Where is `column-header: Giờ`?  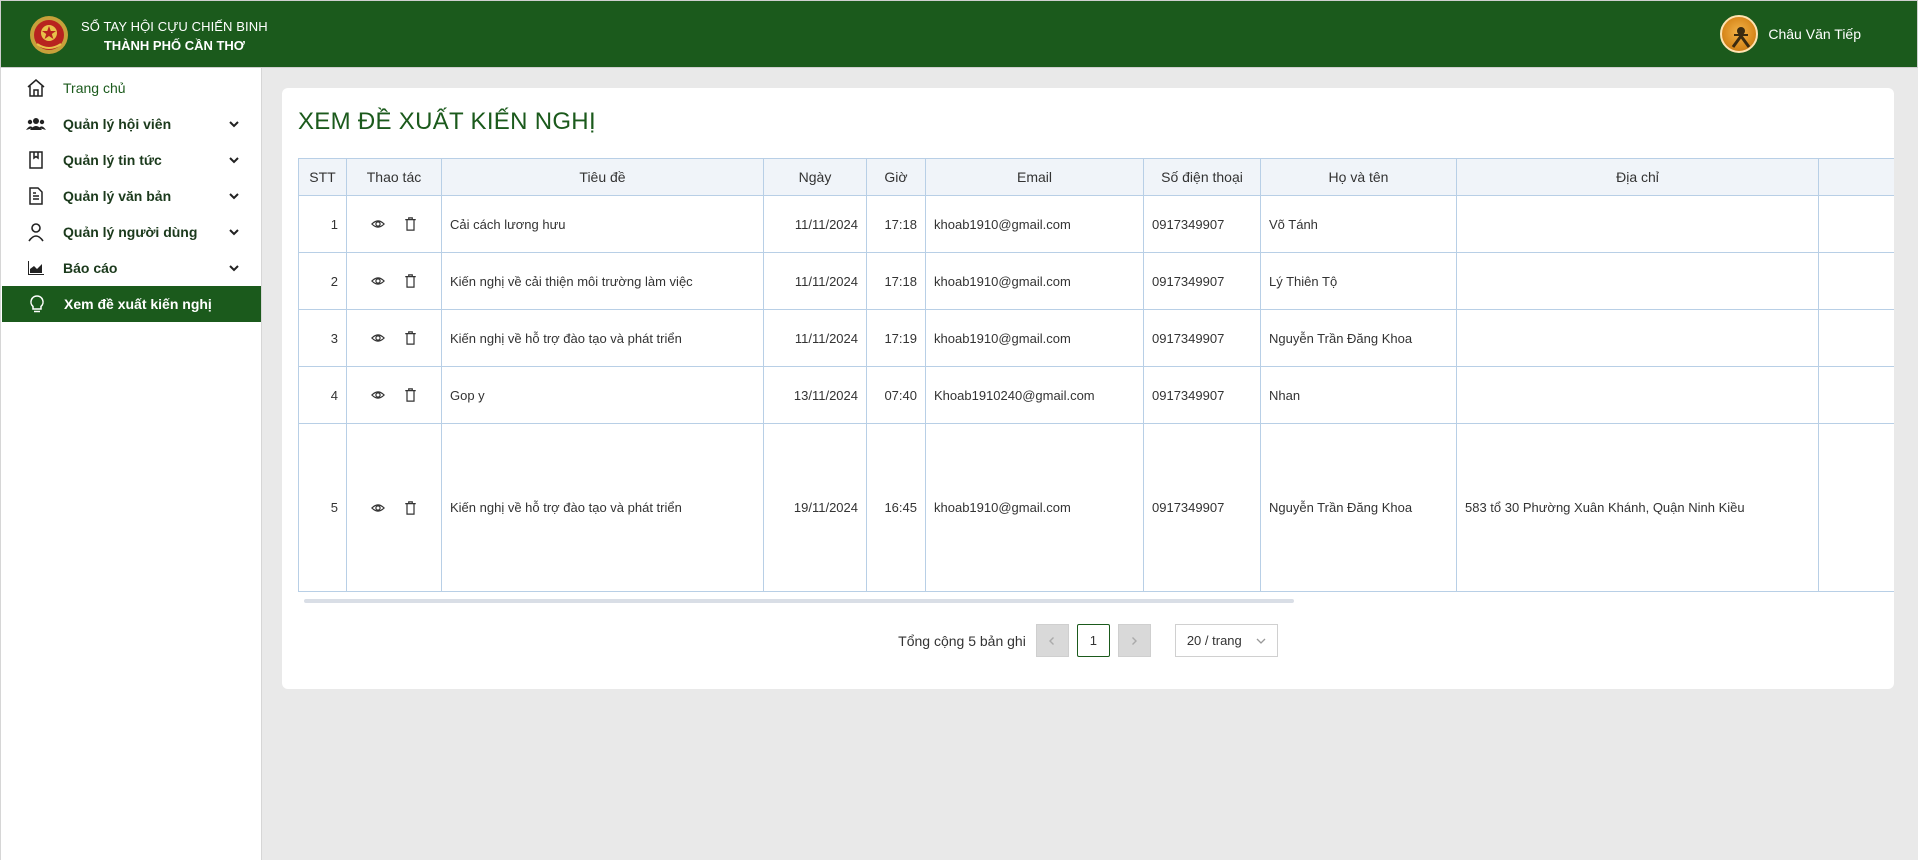 column-header: Giờ is located at coordinates (896, 177).